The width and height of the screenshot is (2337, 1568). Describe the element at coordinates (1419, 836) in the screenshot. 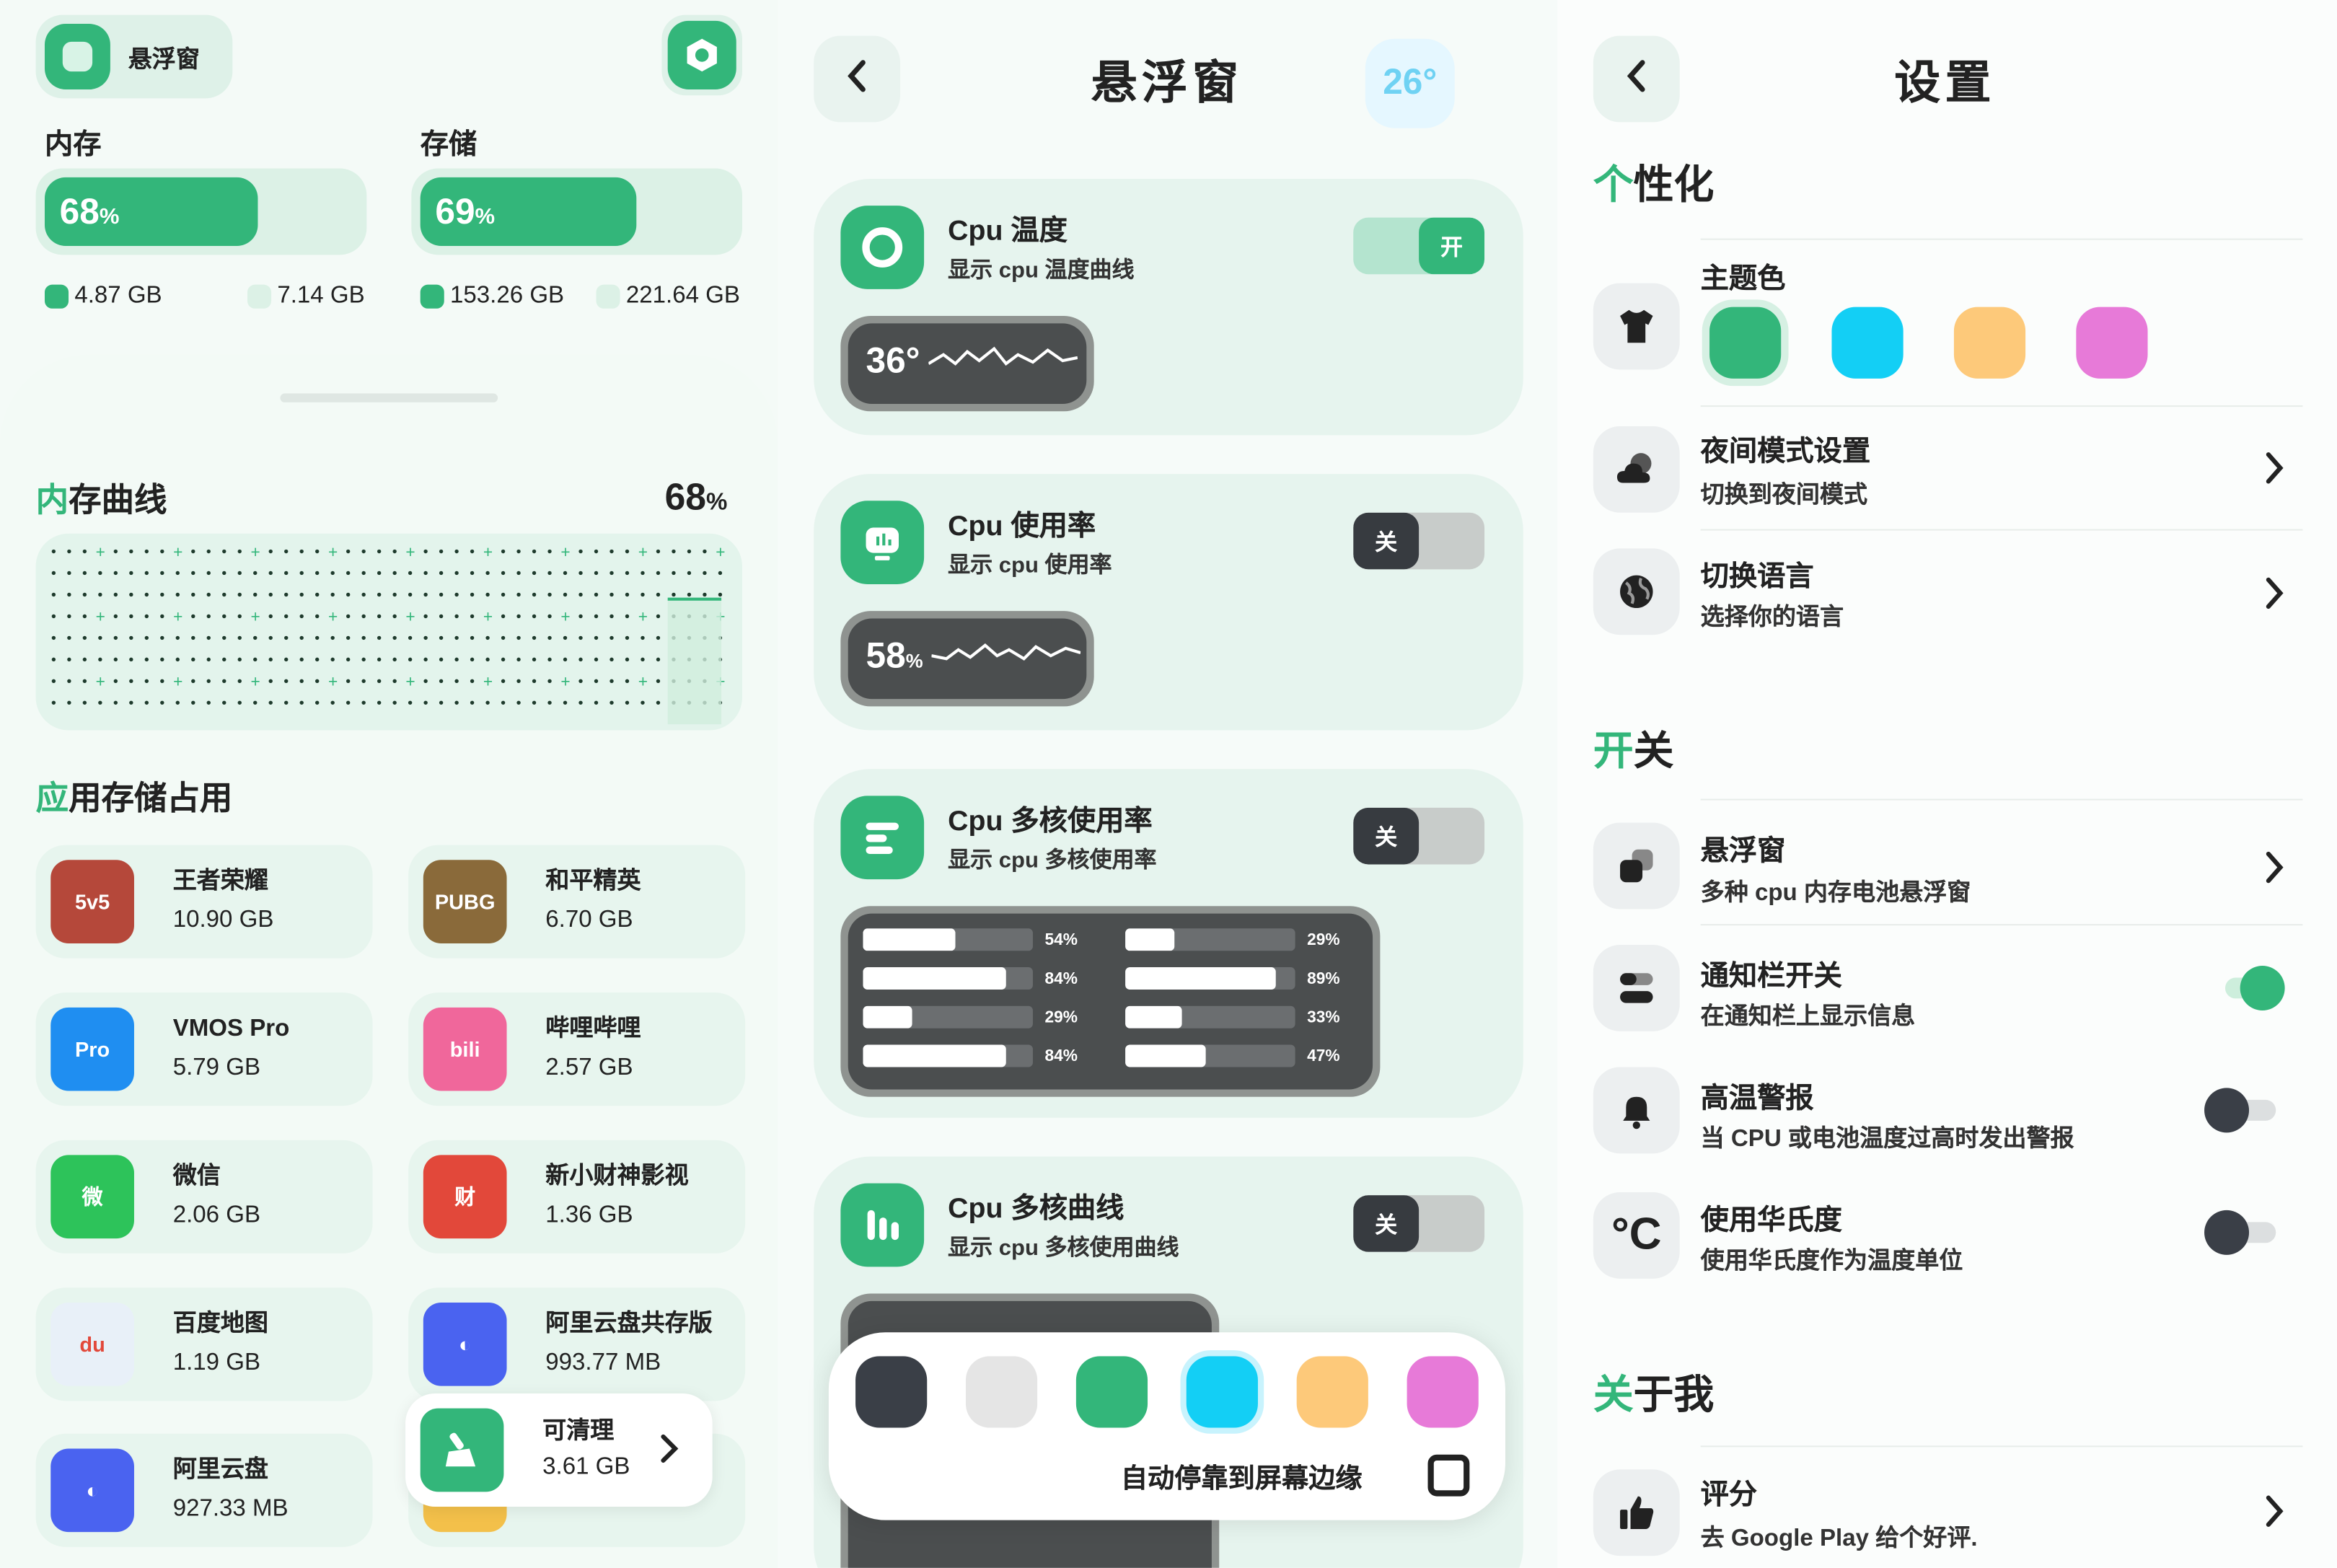

I see `cpu-multicore-toggle: 关` at that location.